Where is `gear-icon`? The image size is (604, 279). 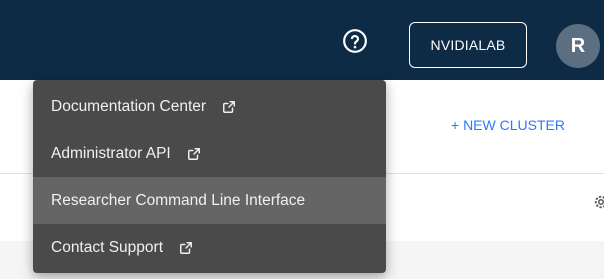
gear-icon is located at coordinates (598, 202).